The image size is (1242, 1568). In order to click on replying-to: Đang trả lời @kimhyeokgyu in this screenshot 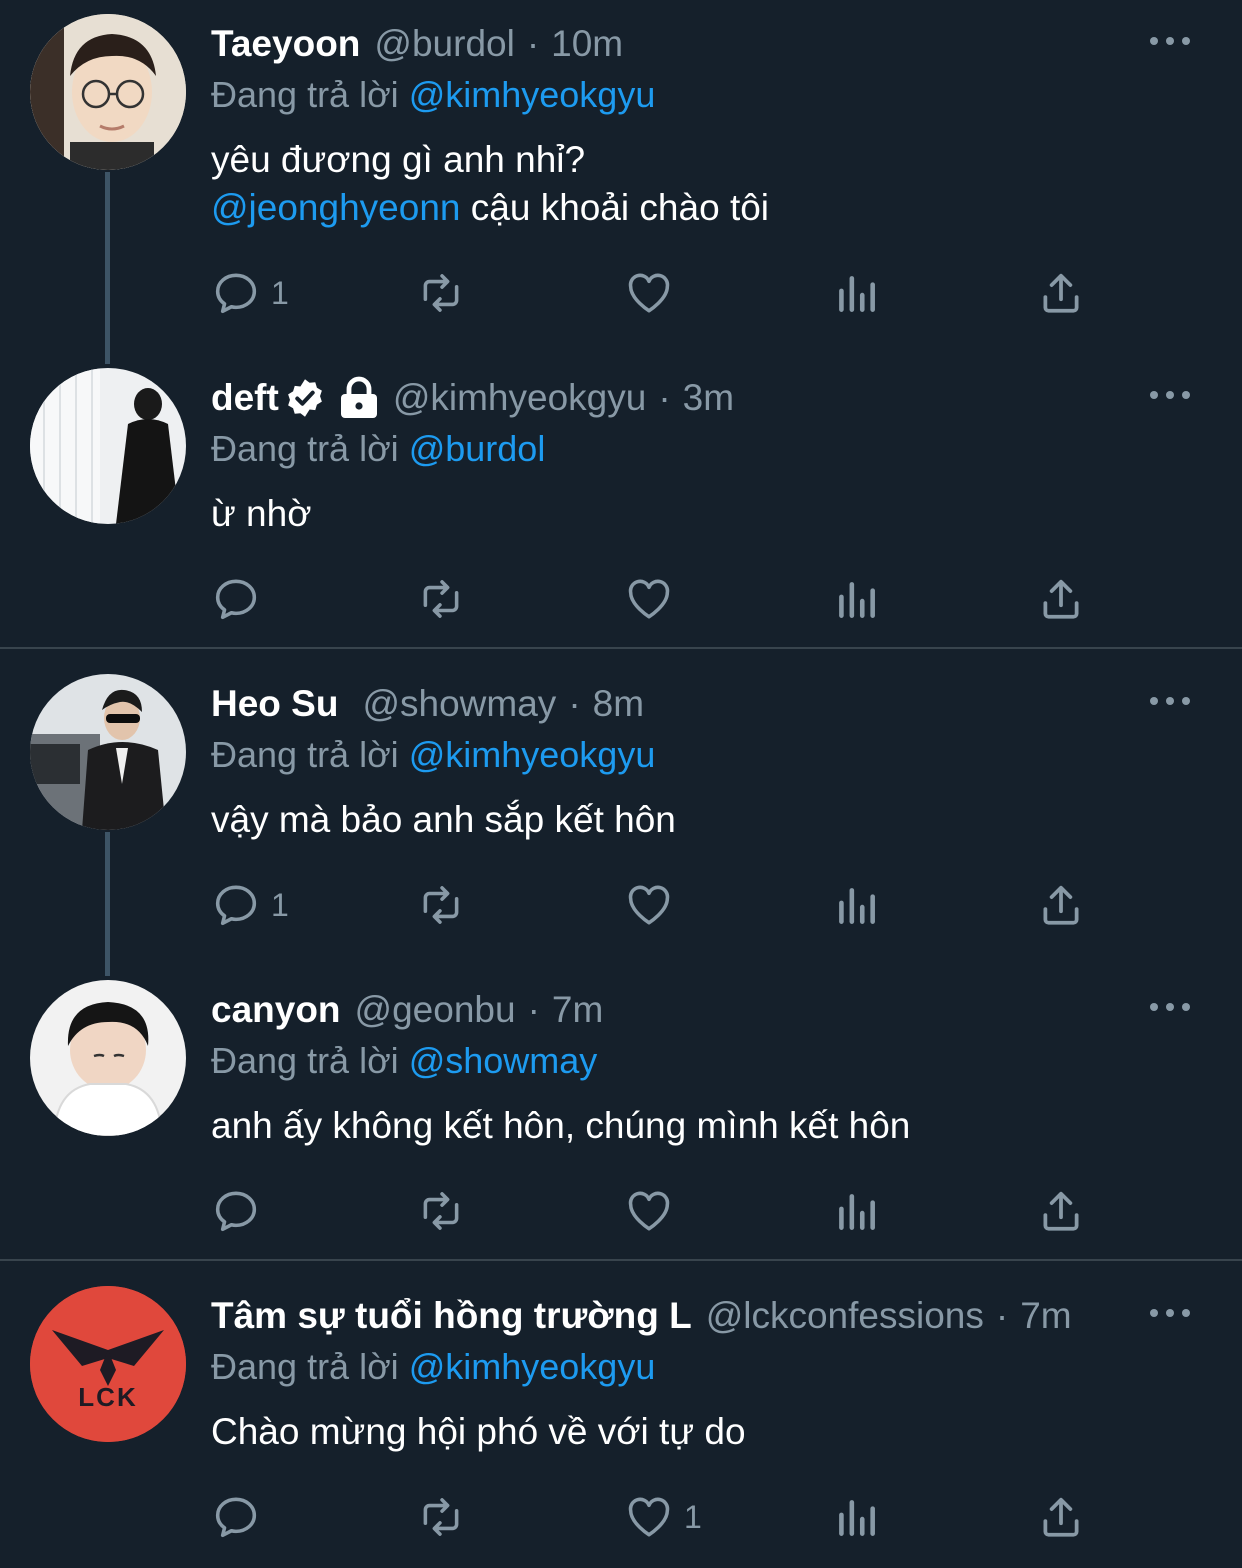, I will do `click(433, 1367)`.